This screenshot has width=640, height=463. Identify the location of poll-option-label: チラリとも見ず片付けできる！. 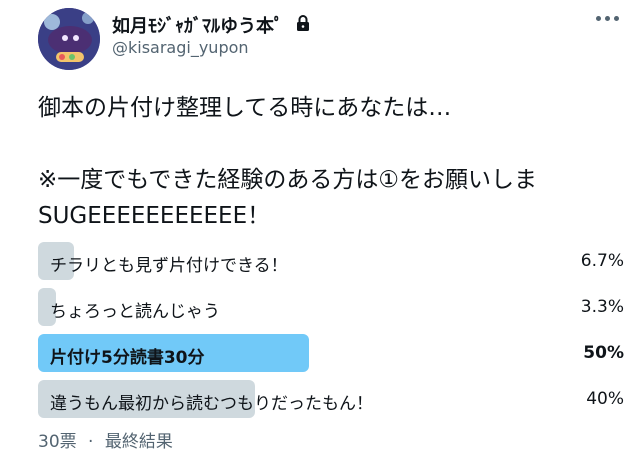
(169, 266).